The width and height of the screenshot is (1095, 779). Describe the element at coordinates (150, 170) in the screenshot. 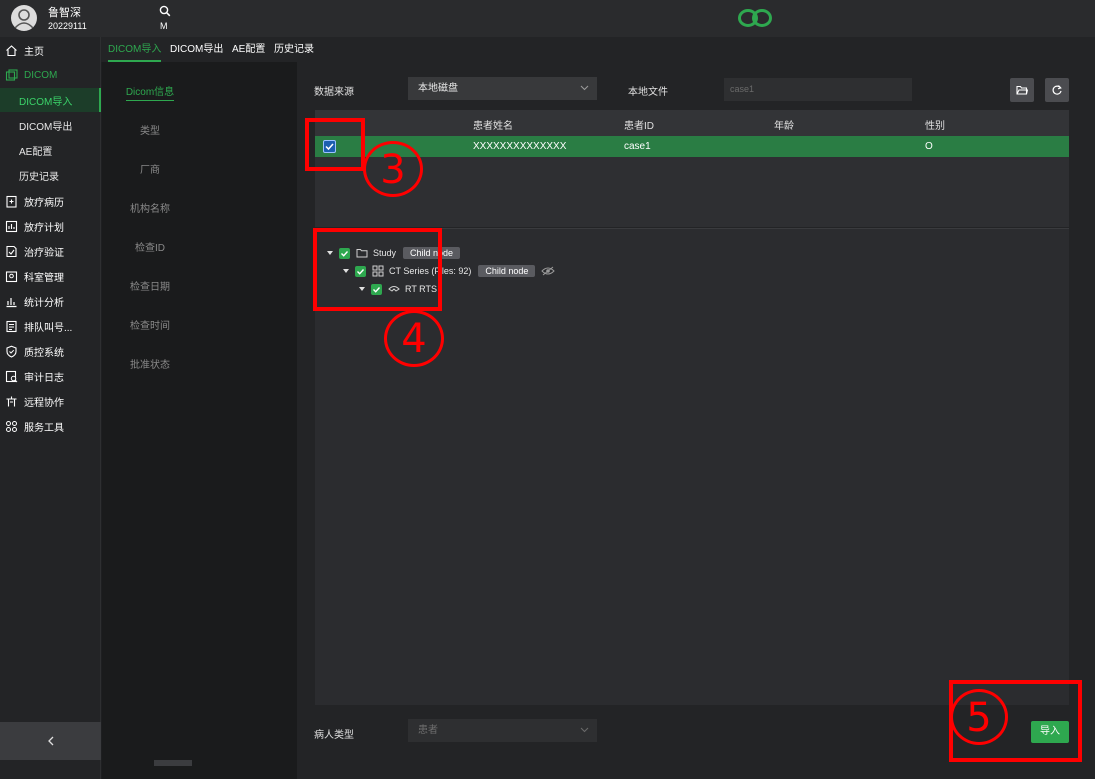

I see `info-field-vendor: 厂商` at that location.